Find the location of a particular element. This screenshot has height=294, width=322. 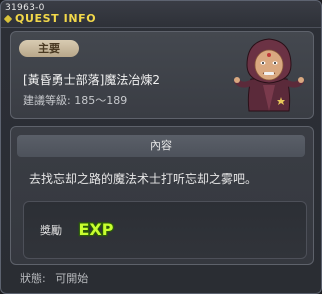

content-section-header: 內容 is located at coordinates (161, 146).